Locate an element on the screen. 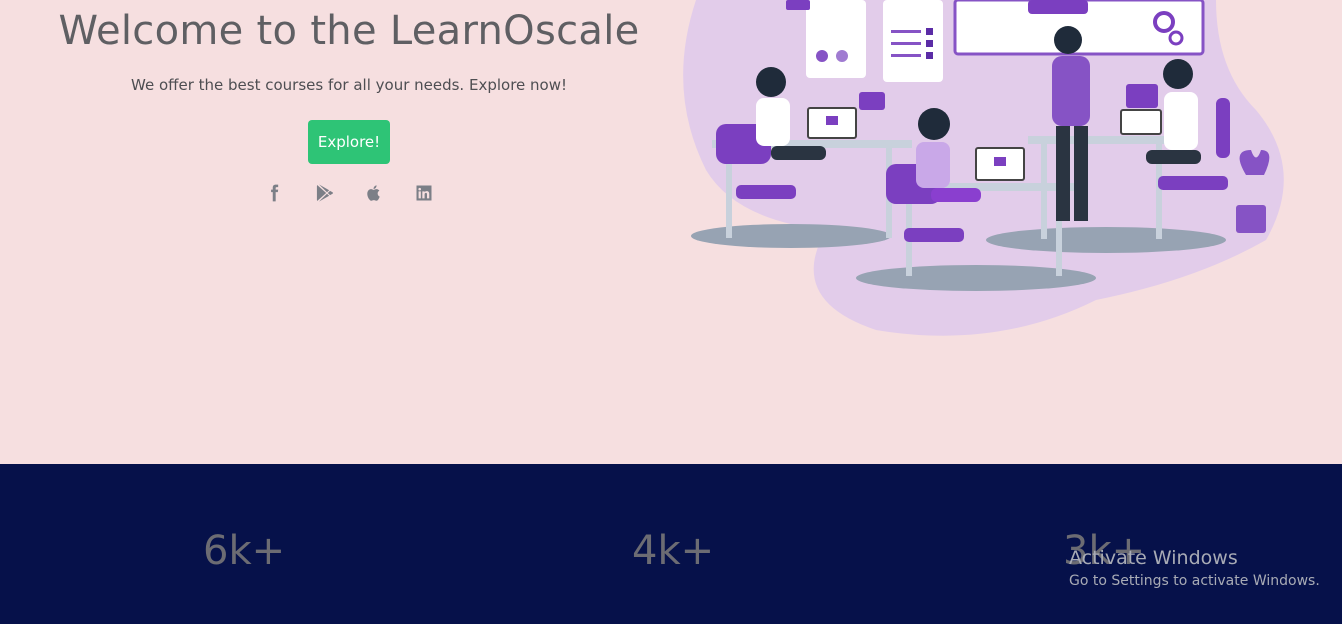 Image resolution: width=1342 pixels, height=624 pixels. facebook-icon is located at coordinates (274, 193).